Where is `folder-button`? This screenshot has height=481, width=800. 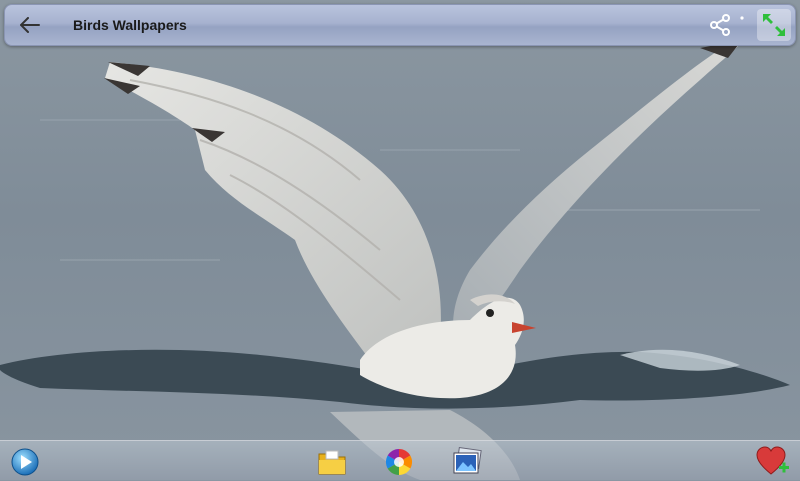 folder-button is located at coordinates (332, 462).